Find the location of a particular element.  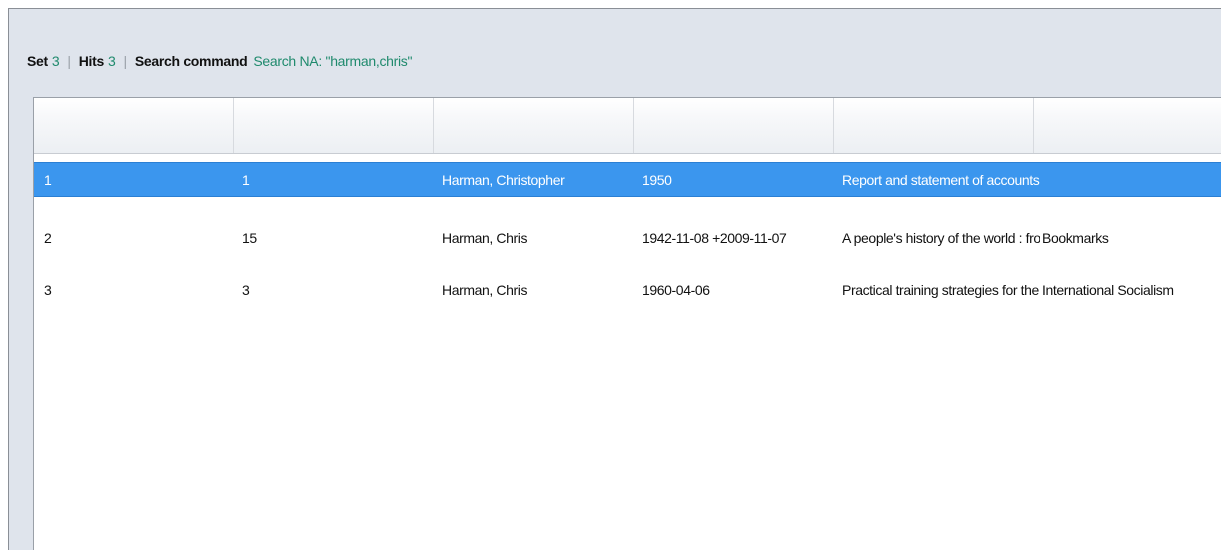

date-cell: 1942-11-08 +2009-11-07 is located at coordinates (714, 237).